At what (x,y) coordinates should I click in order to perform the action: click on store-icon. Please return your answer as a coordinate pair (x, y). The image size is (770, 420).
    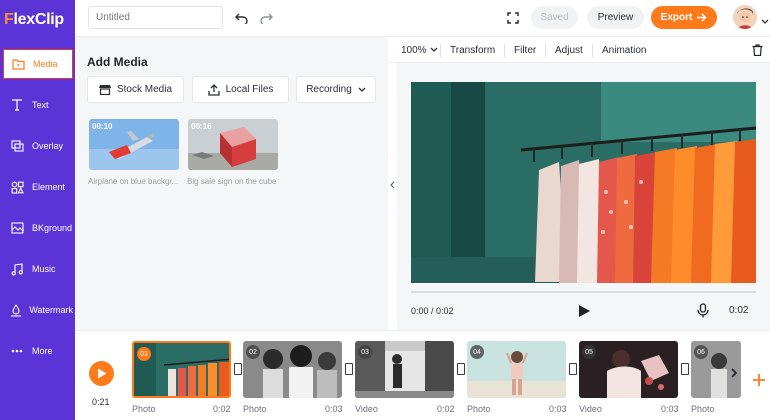
    Looking at the image, I should click on (104, 90).